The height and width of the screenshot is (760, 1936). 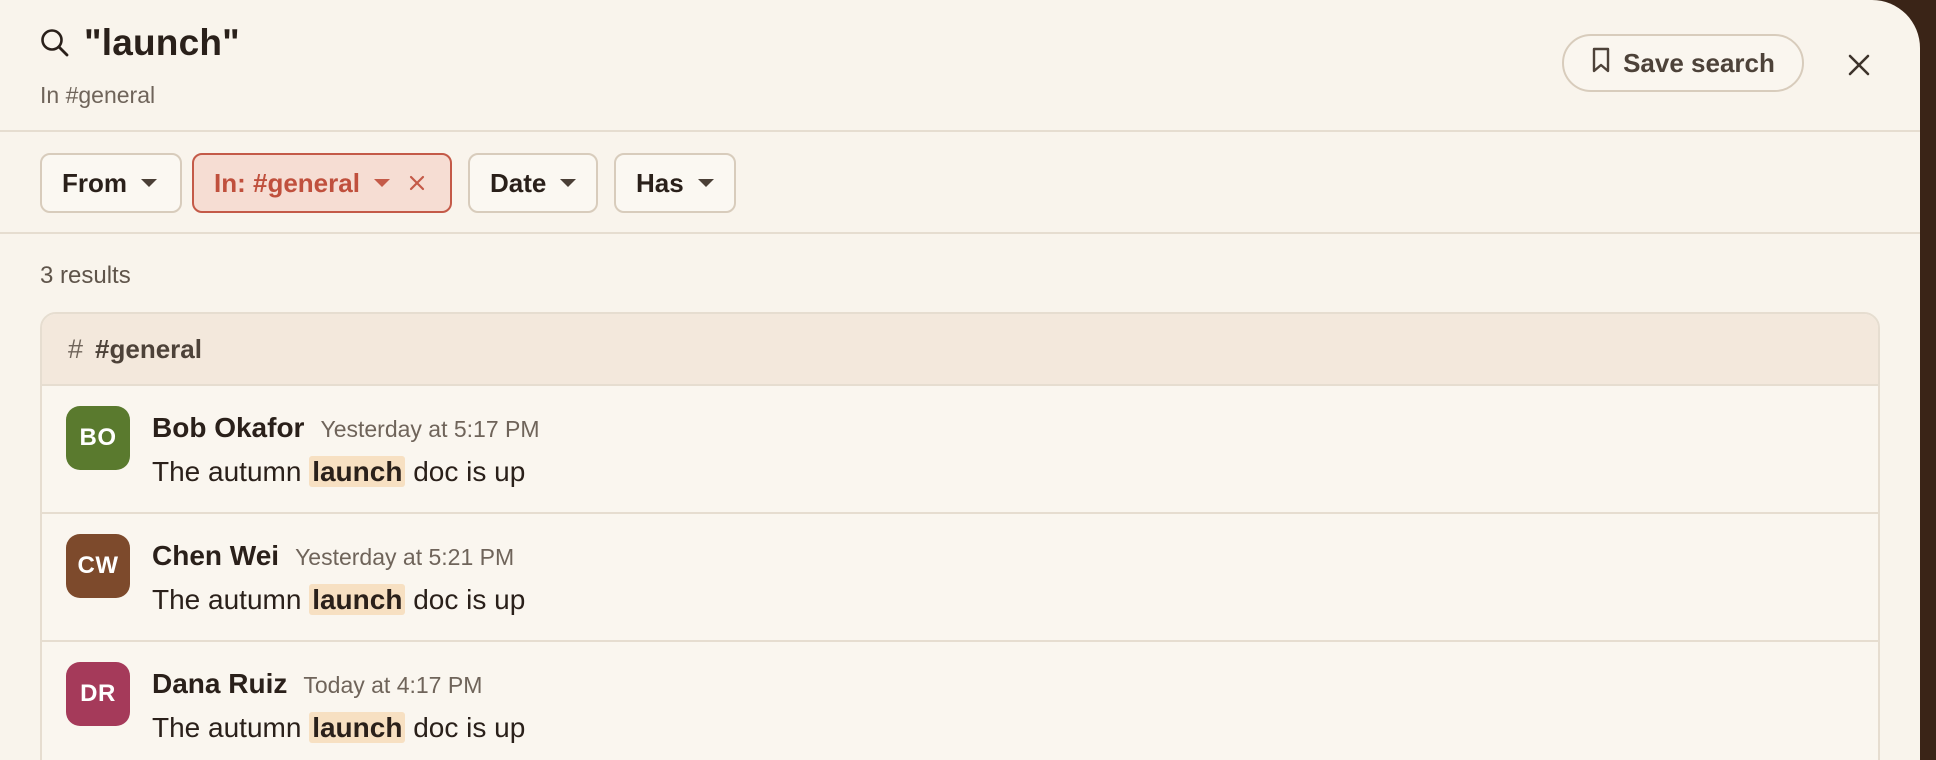 I want to click on message-header: Bob Okafor Yesterday at 5:17 PM, so click(x=346, y=428).